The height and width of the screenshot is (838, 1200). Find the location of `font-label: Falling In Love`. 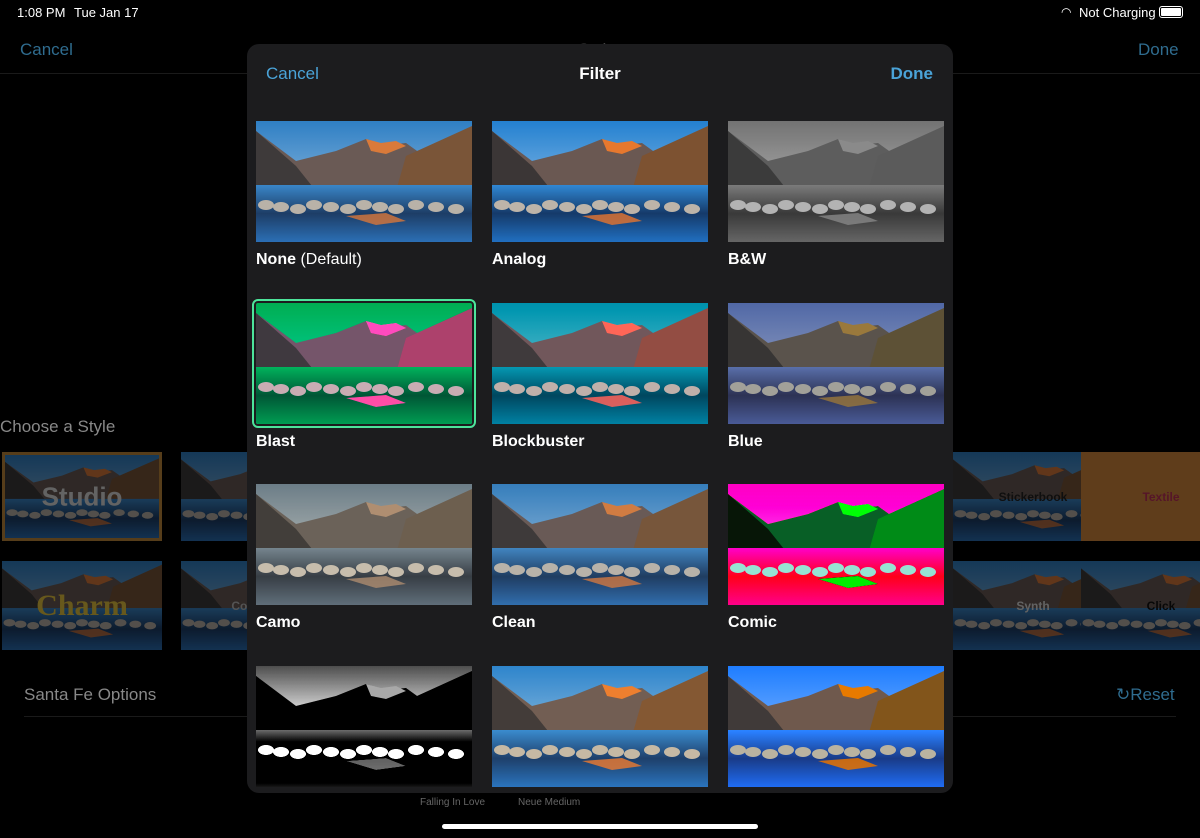

font-label: Falling In Love is located at coordinates (452, 802).